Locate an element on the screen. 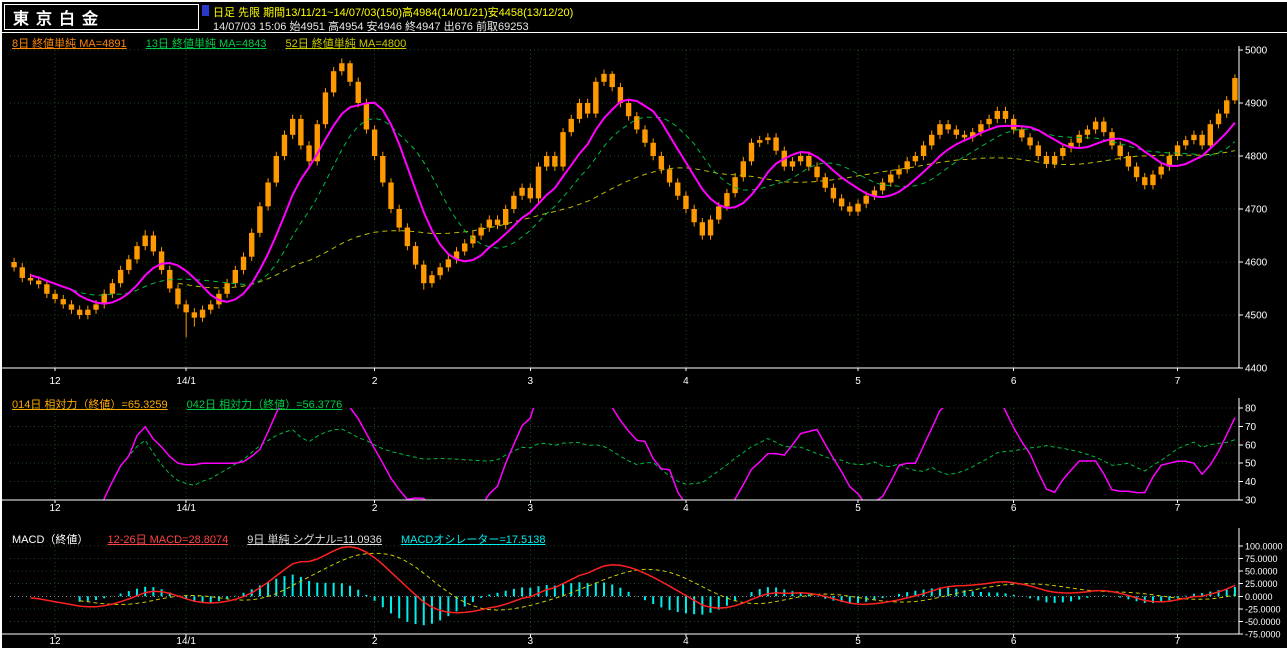 The width and height of the screenshot is (1287, 650). y-axis-labels: 80 70 60 50 40 30 is located at coordinates (1251, 455).